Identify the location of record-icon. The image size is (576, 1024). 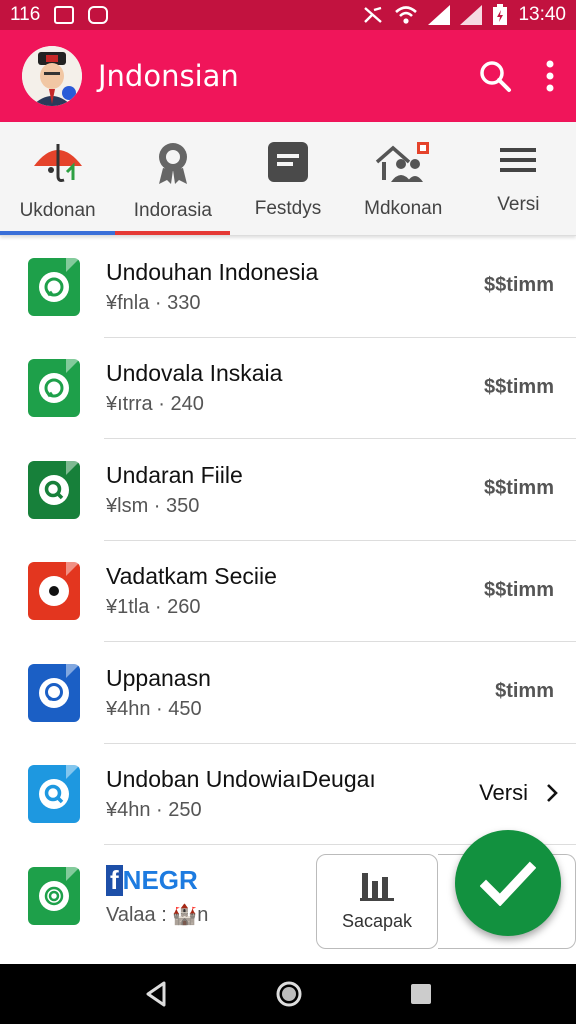
(54, 591).